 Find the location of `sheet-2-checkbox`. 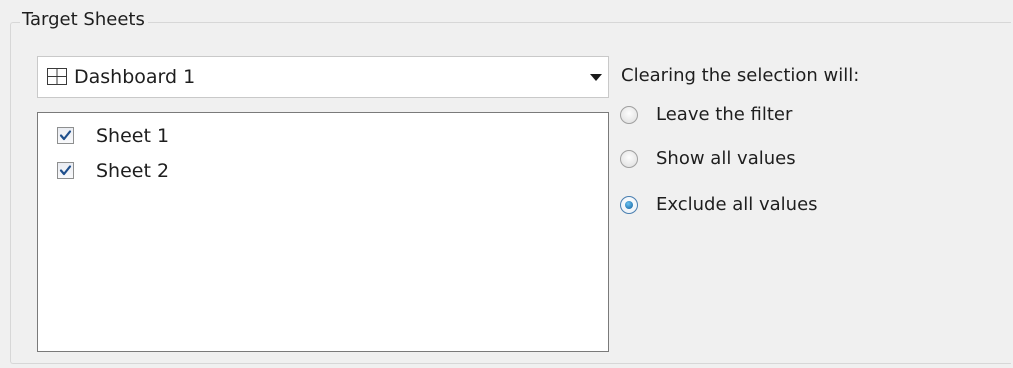

sheet-2-checkbox is located at coordinates (65, 170).